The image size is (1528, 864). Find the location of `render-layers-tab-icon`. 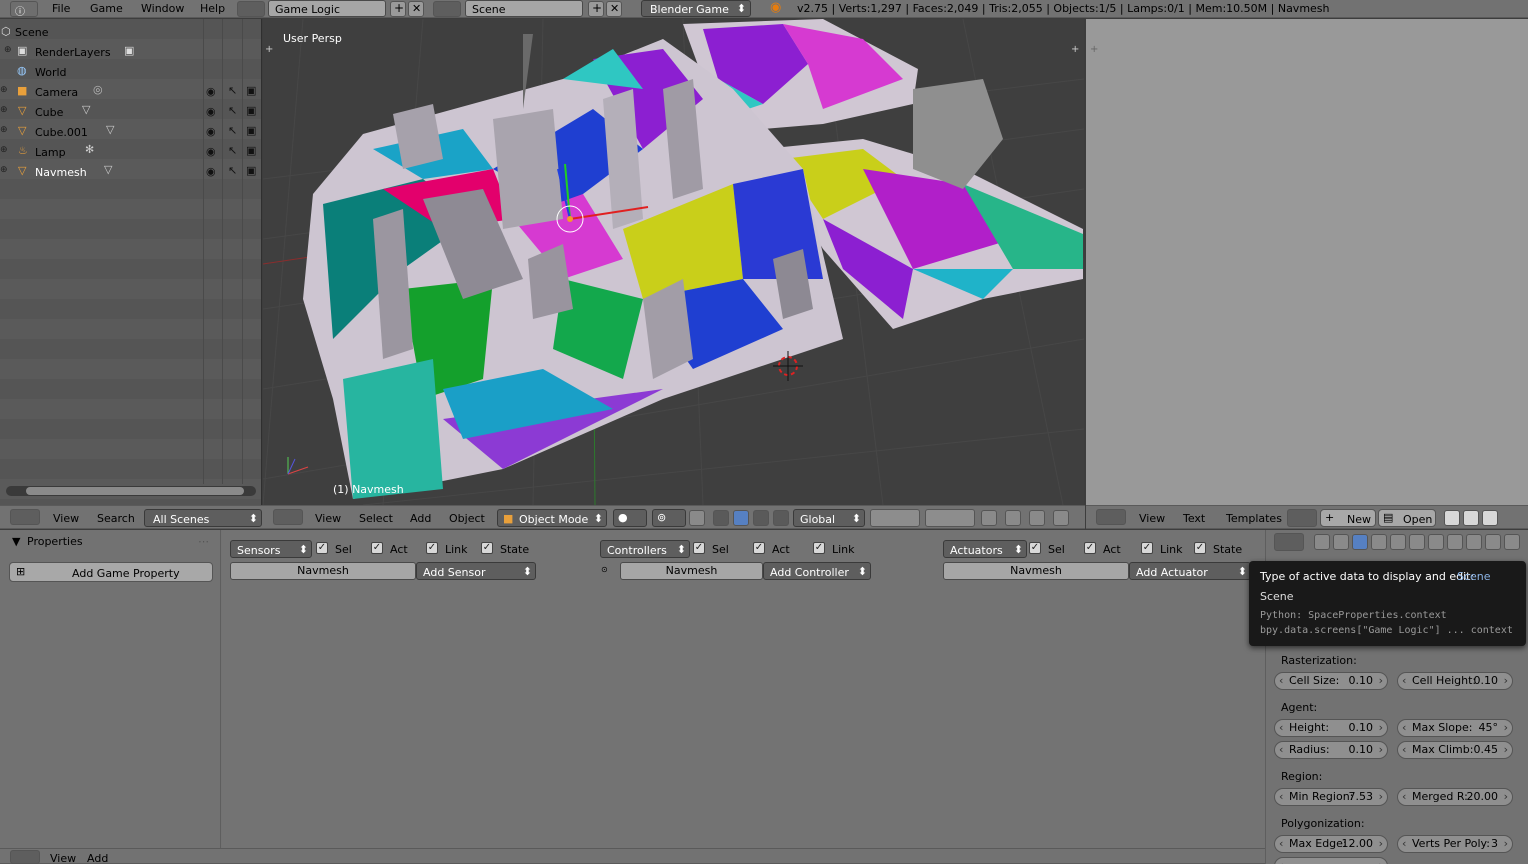

render-layers-tab-icon is located at coordinates (1341, 542).